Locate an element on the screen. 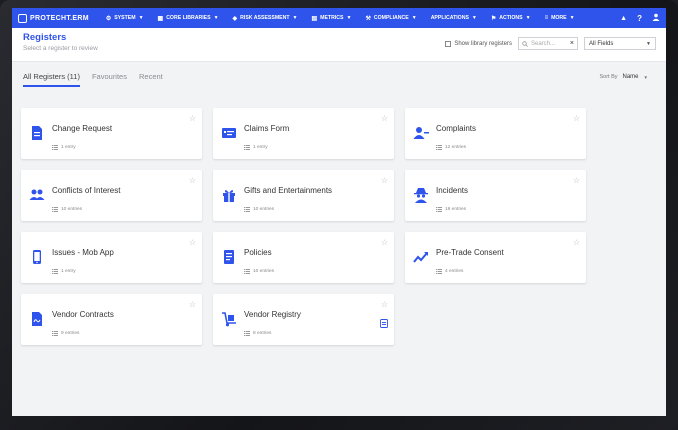 The width and height of the screenshot is (678, 430). logo: PROTECHT.ERM is located at coordinates (53, 18).